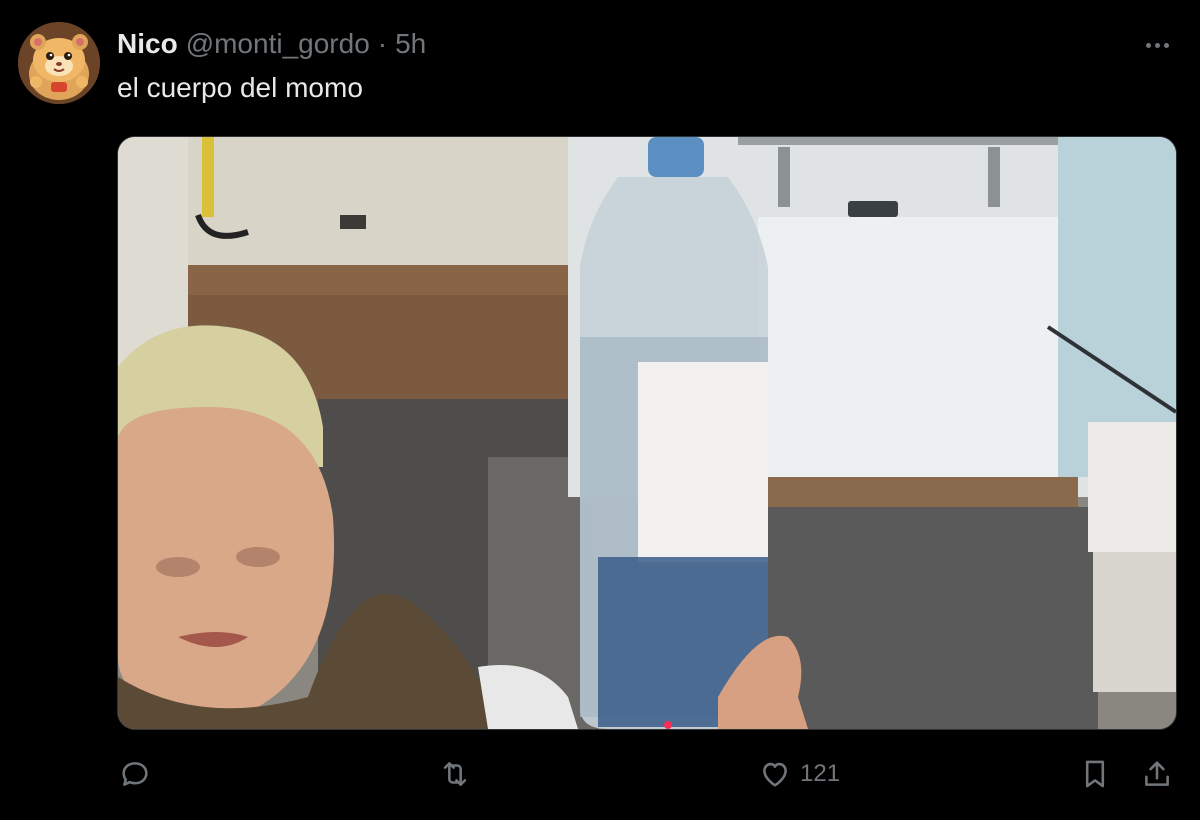  I want to click on share-upload-icon, so click(1157, 773).